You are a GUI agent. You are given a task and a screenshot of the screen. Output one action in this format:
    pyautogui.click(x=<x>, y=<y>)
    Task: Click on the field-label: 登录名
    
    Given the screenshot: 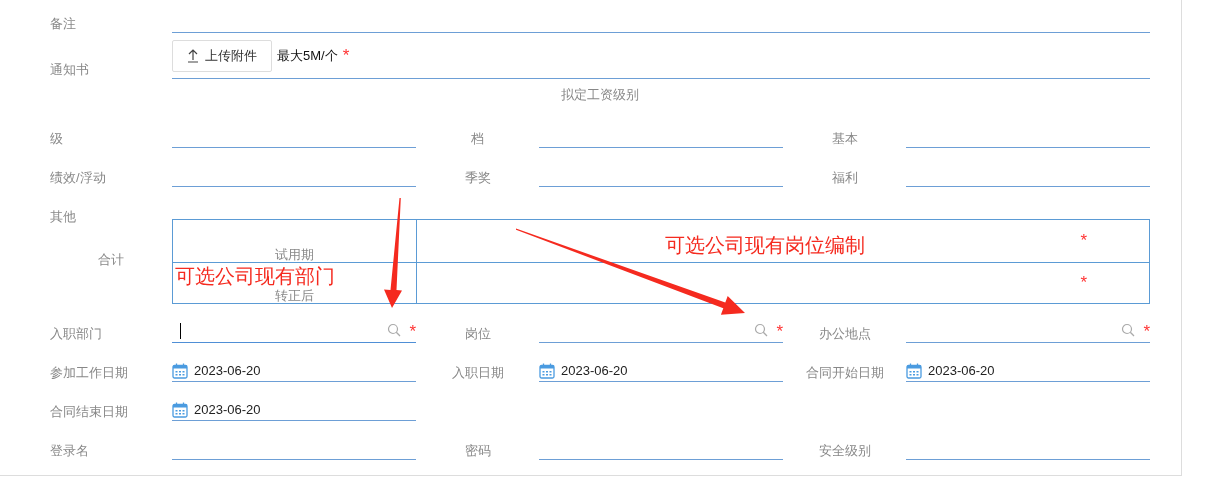 What is the action you would take?
    pyautogui.click(x=70, y=451)
    